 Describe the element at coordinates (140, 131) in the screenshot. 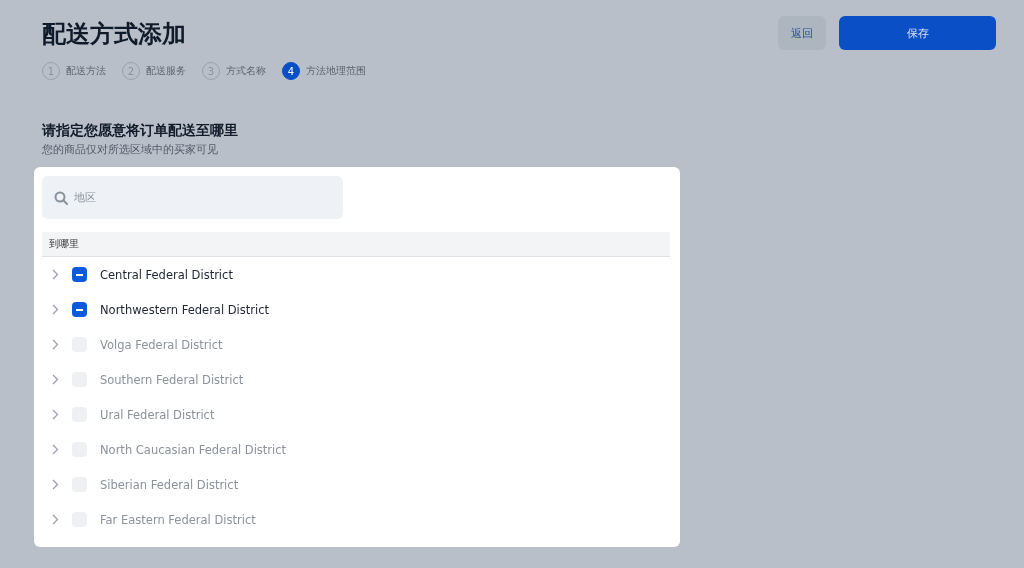

I see `section-heading: 请指定您愿意将订单配送至哪里` at that location.